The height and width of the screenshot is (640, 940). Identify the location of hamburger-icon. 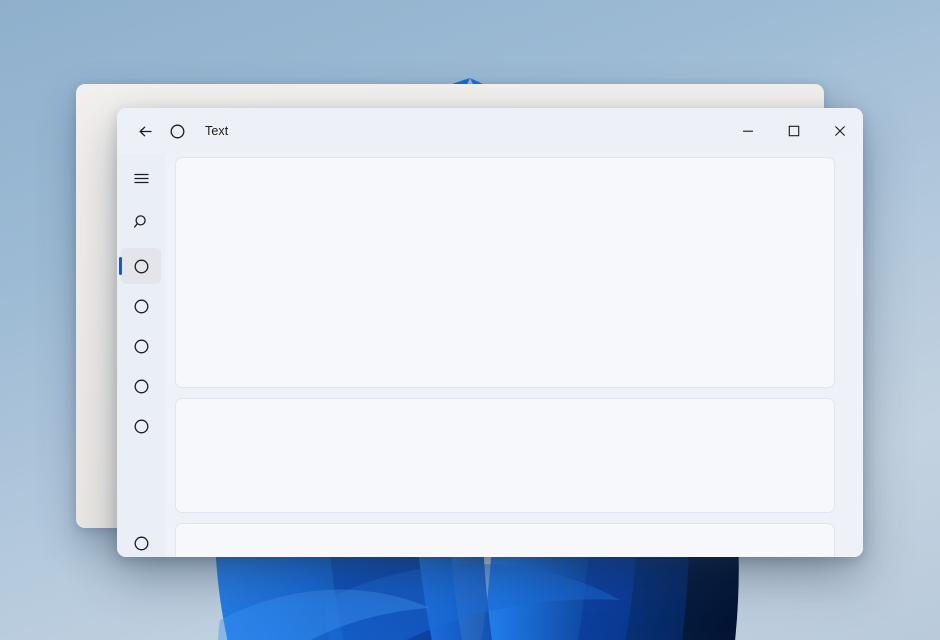
(141, 178).